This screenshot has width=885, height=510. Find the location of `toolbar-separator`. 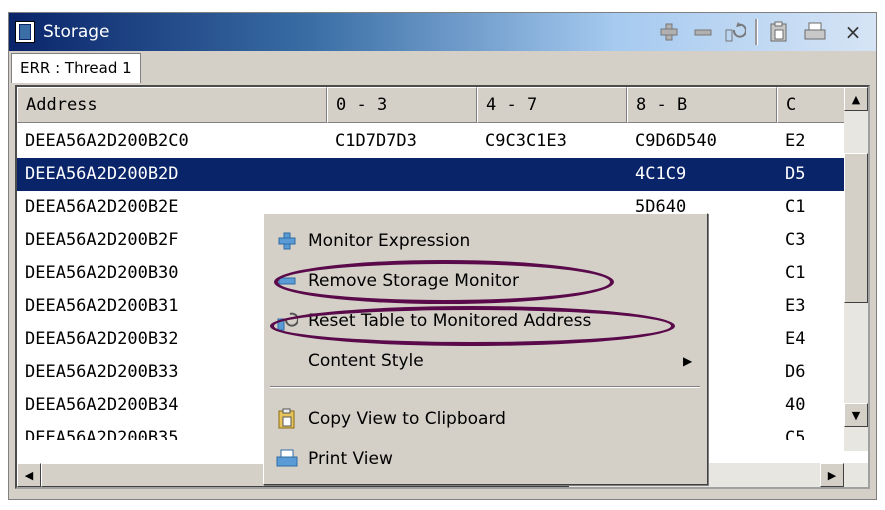

toolbar-separator is located at coordinates (756, 32).